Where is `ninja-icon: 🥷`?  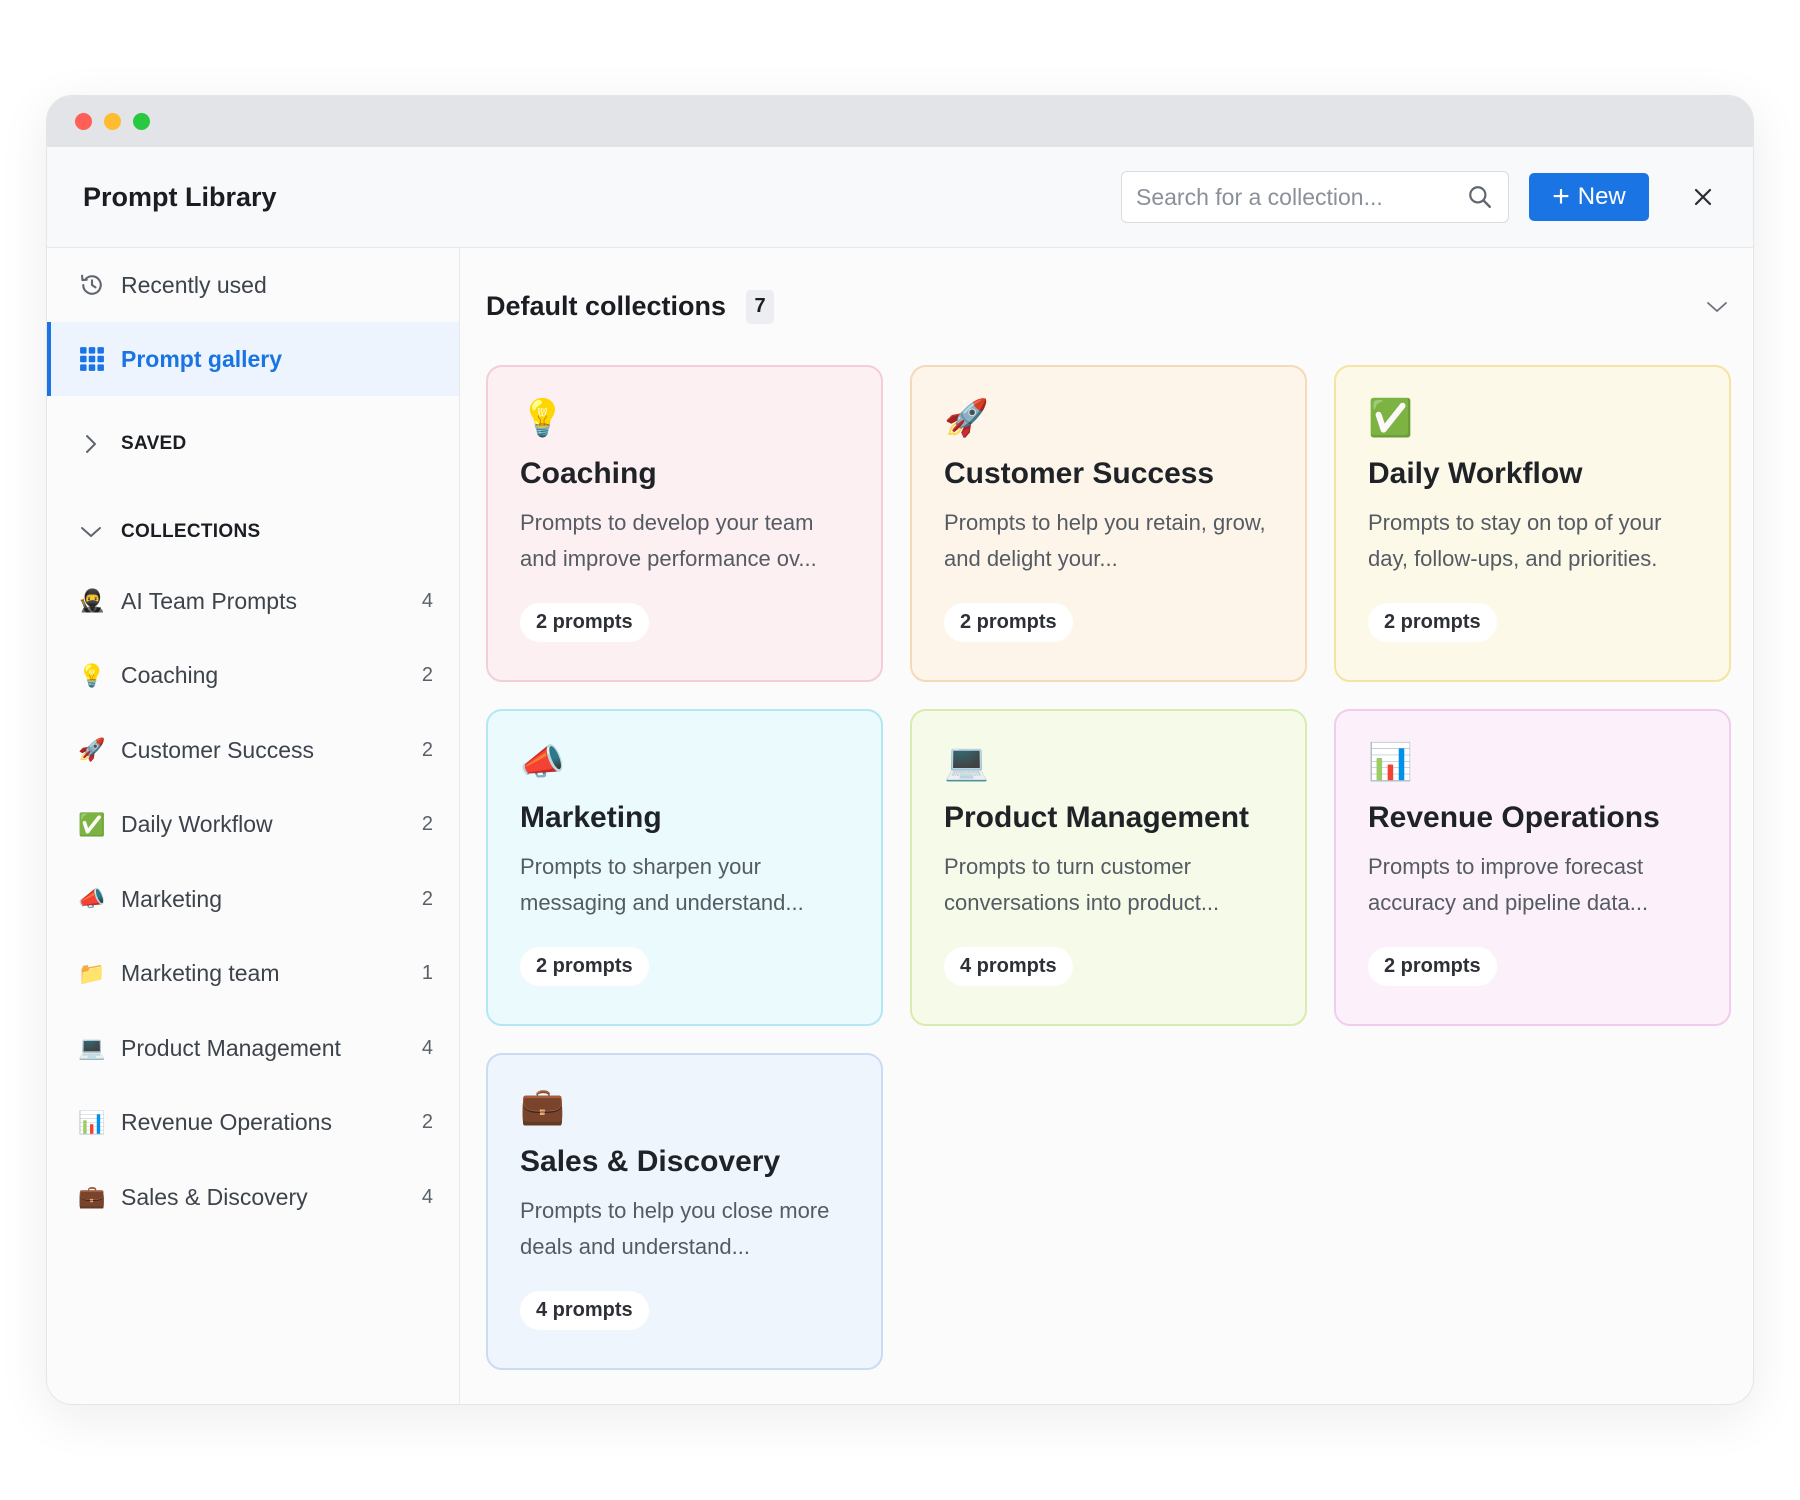
ninja-icon: 🥷 is located at coordinates (92, 601).